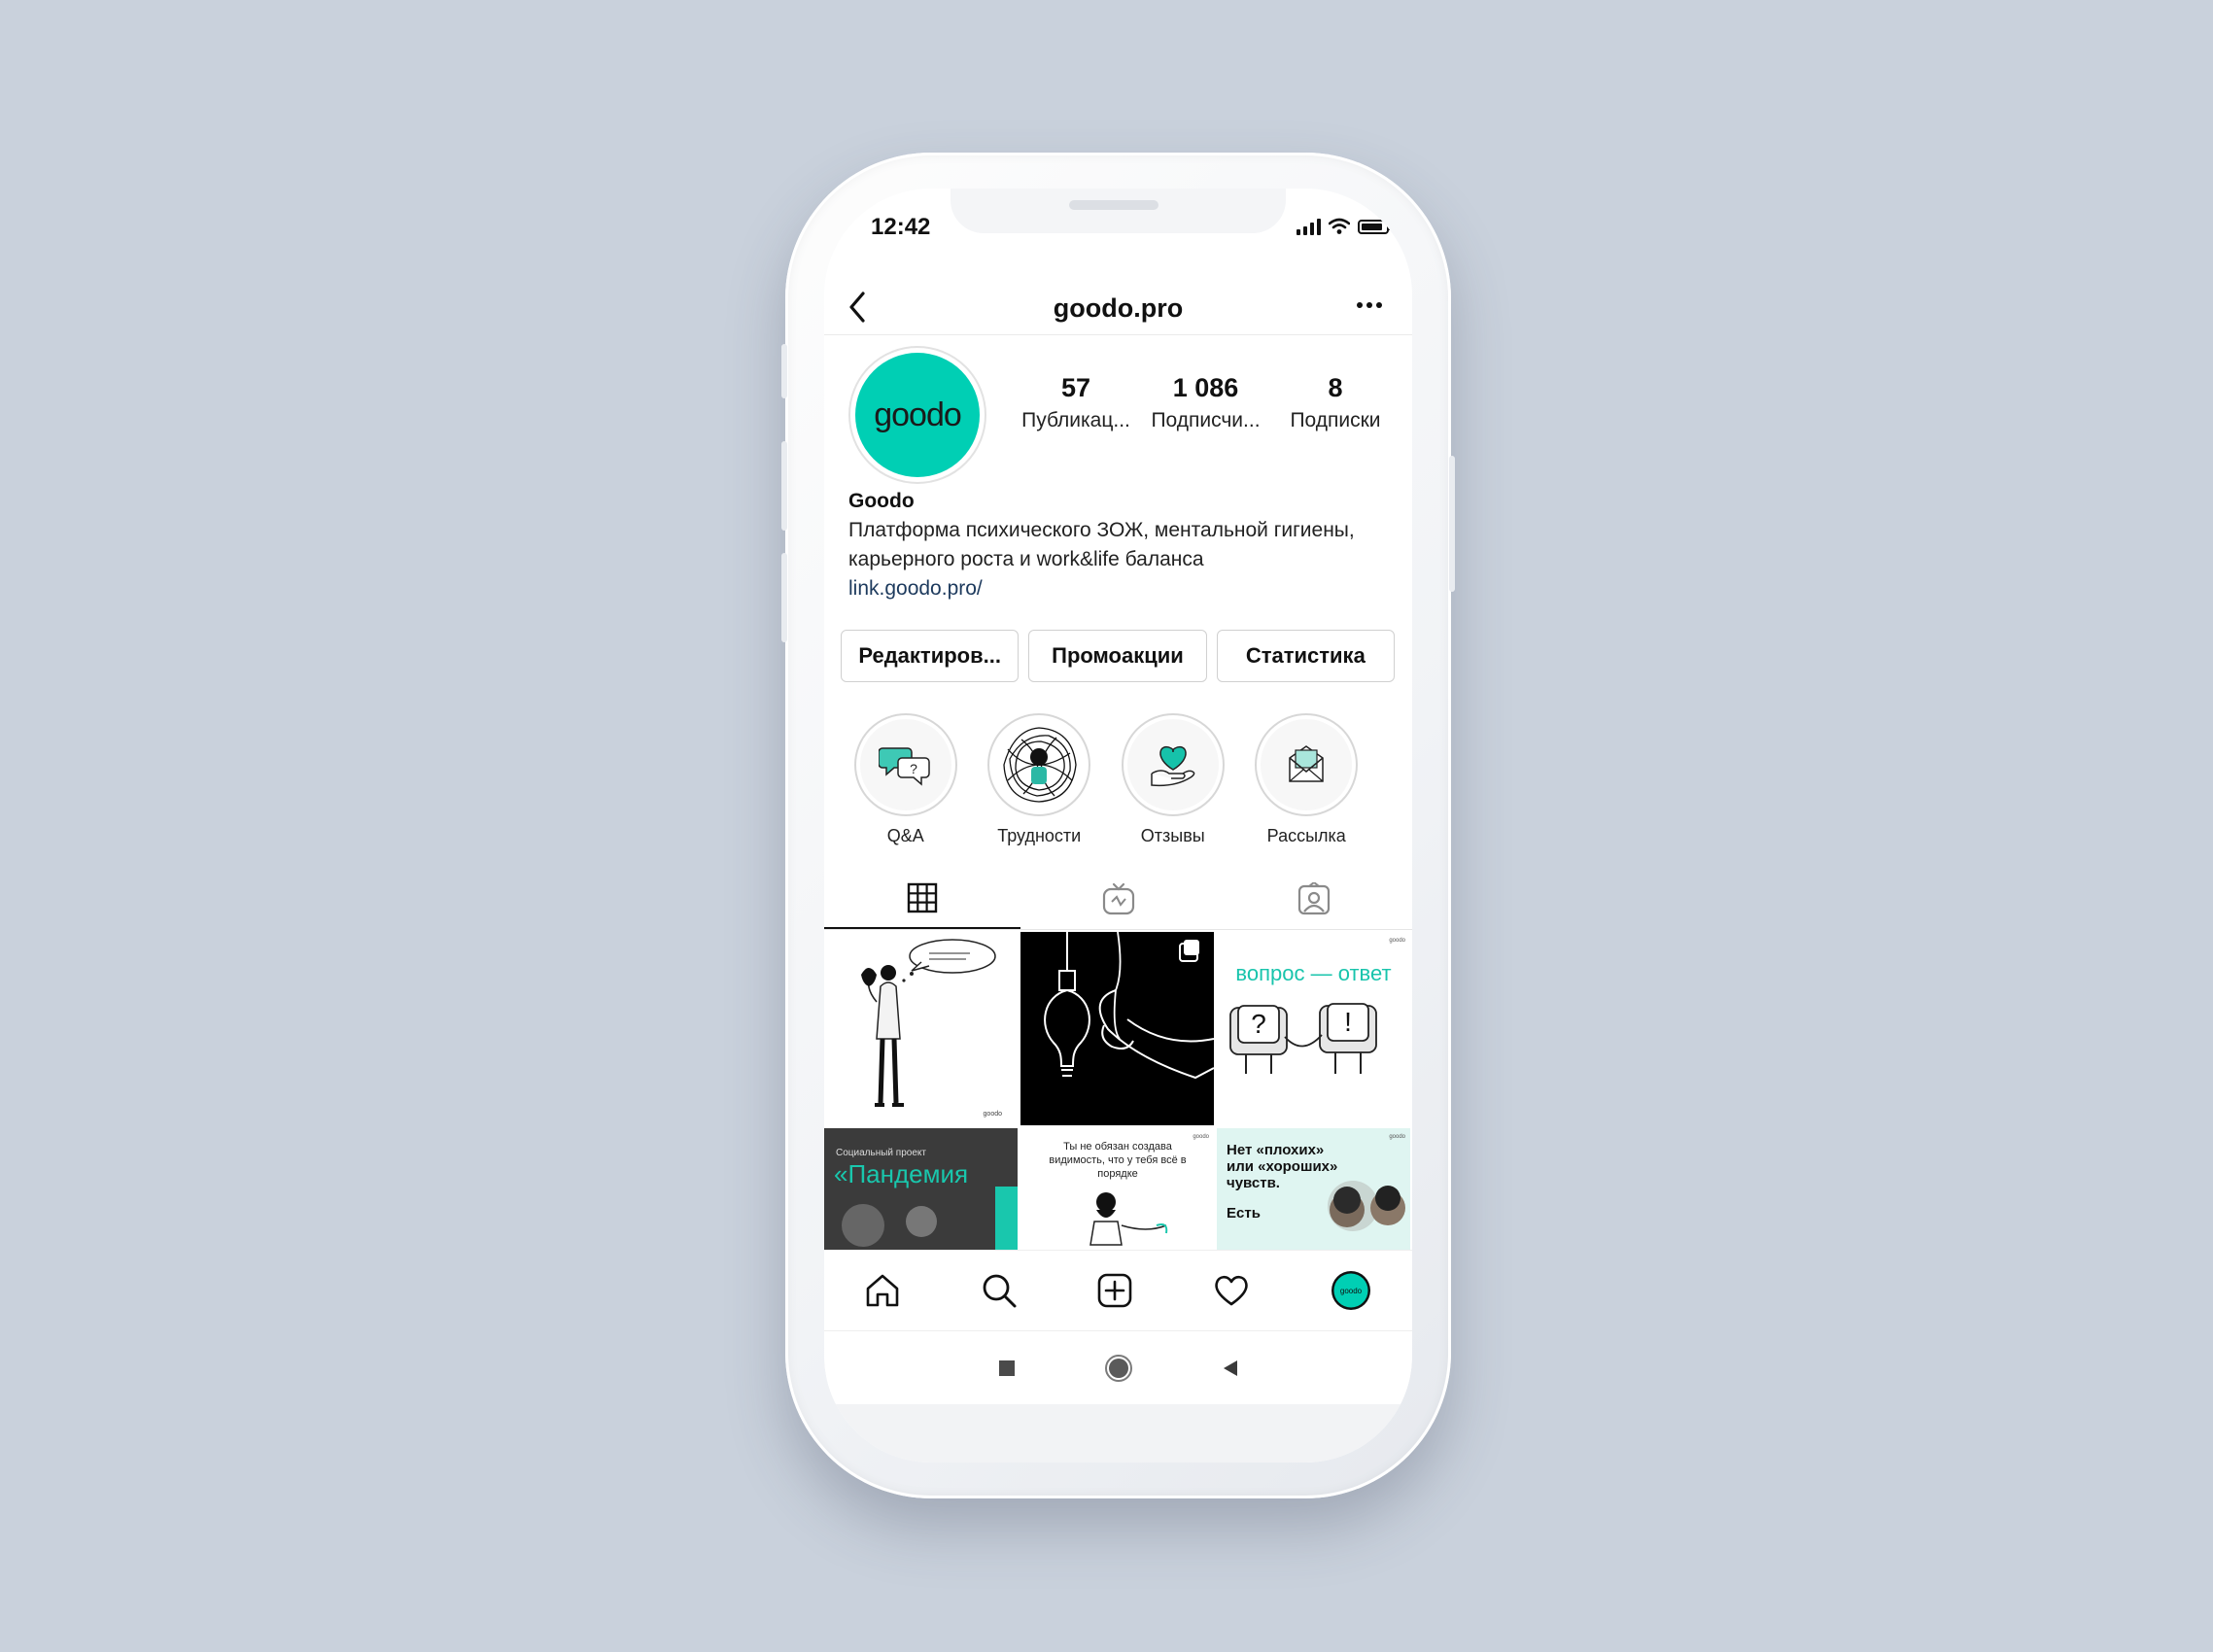  Describe the element at coordinates (999, 1290) in the screenshot. I see `search-icon` at that location.